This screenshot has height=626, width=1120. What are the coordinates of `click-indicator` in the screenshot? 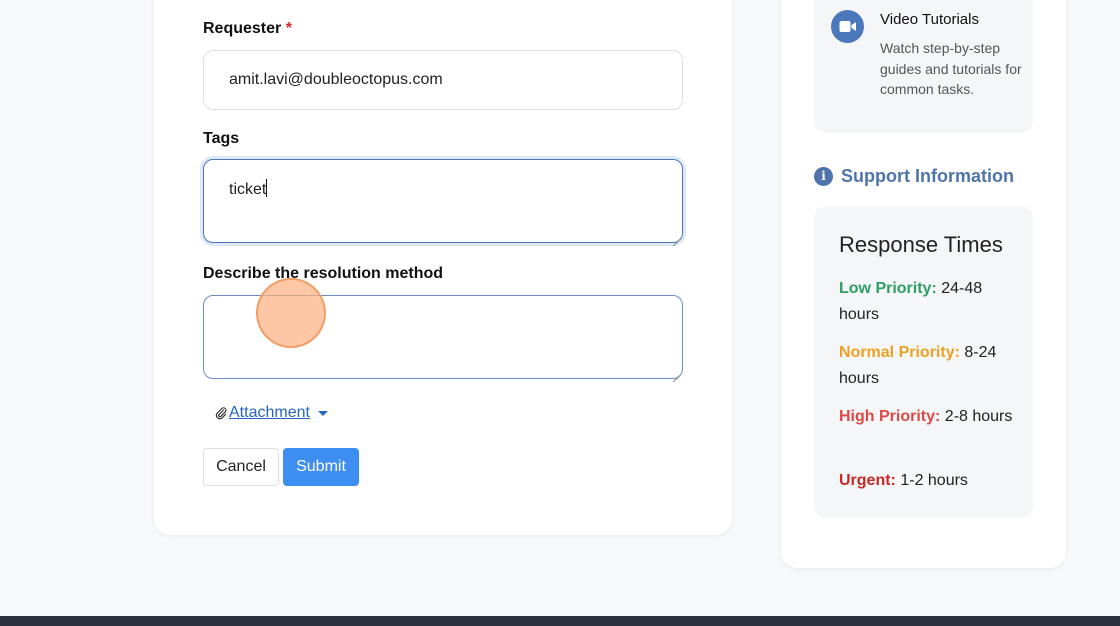 It's located at (291, 313).